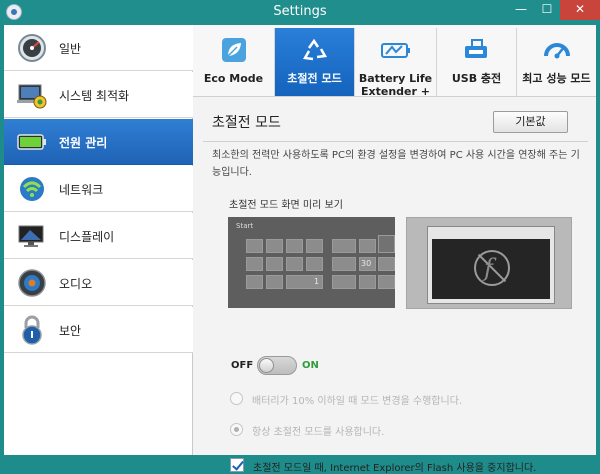 The image size is (600, 474). Describe the element at coordinates (31, 142) in the screenshot. I see `battery-icon` at that location.